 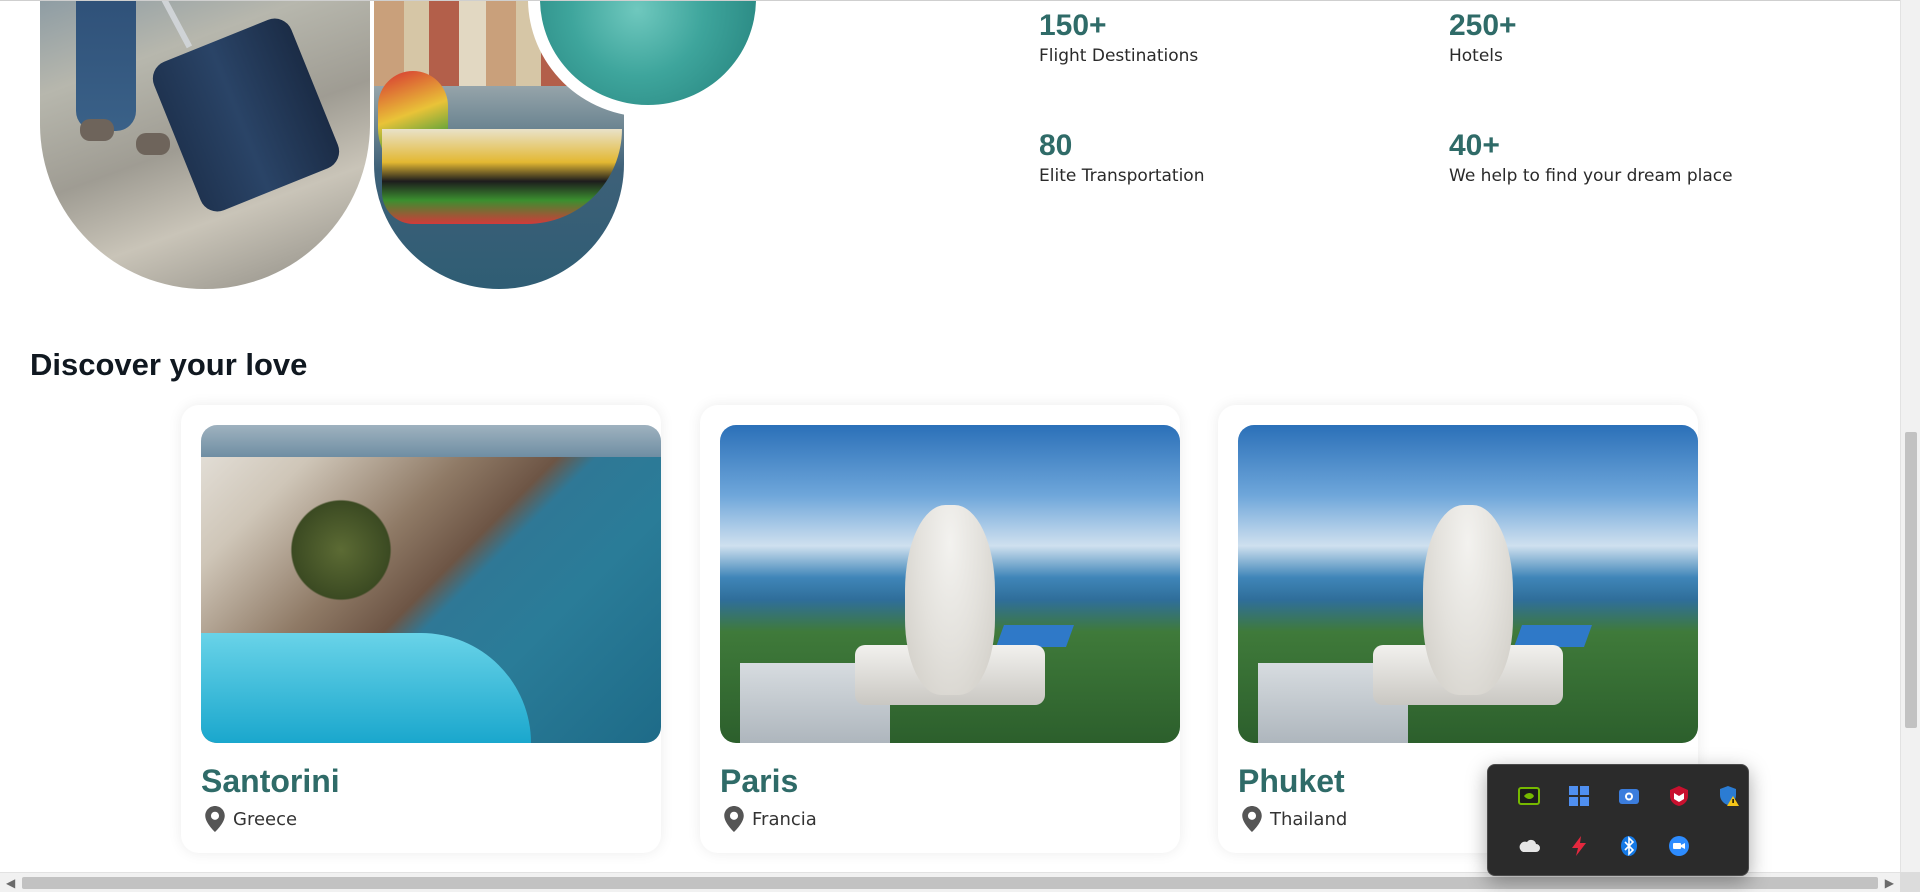 I want to click on scroll-left-arrow-icon: ◀, so click(x=10, y=883).